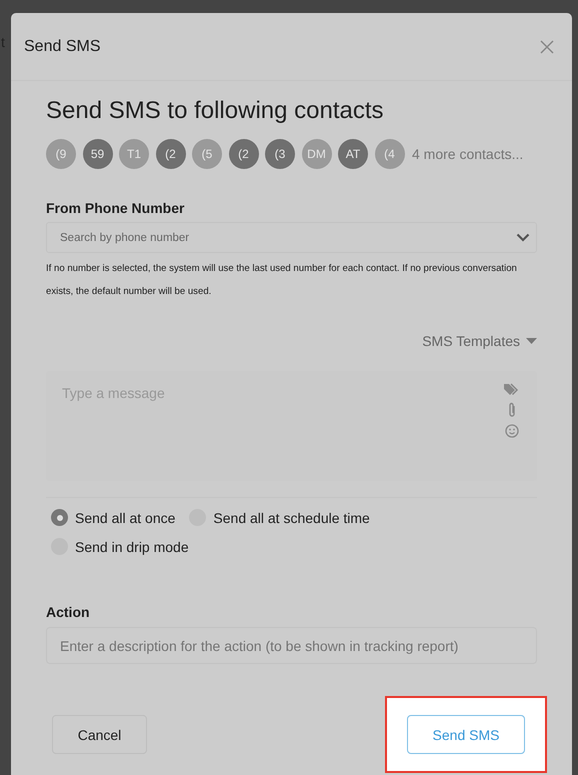  Describe the element at coordinates (511, 389) in the screenshot. I see `tag-icon` at that location.